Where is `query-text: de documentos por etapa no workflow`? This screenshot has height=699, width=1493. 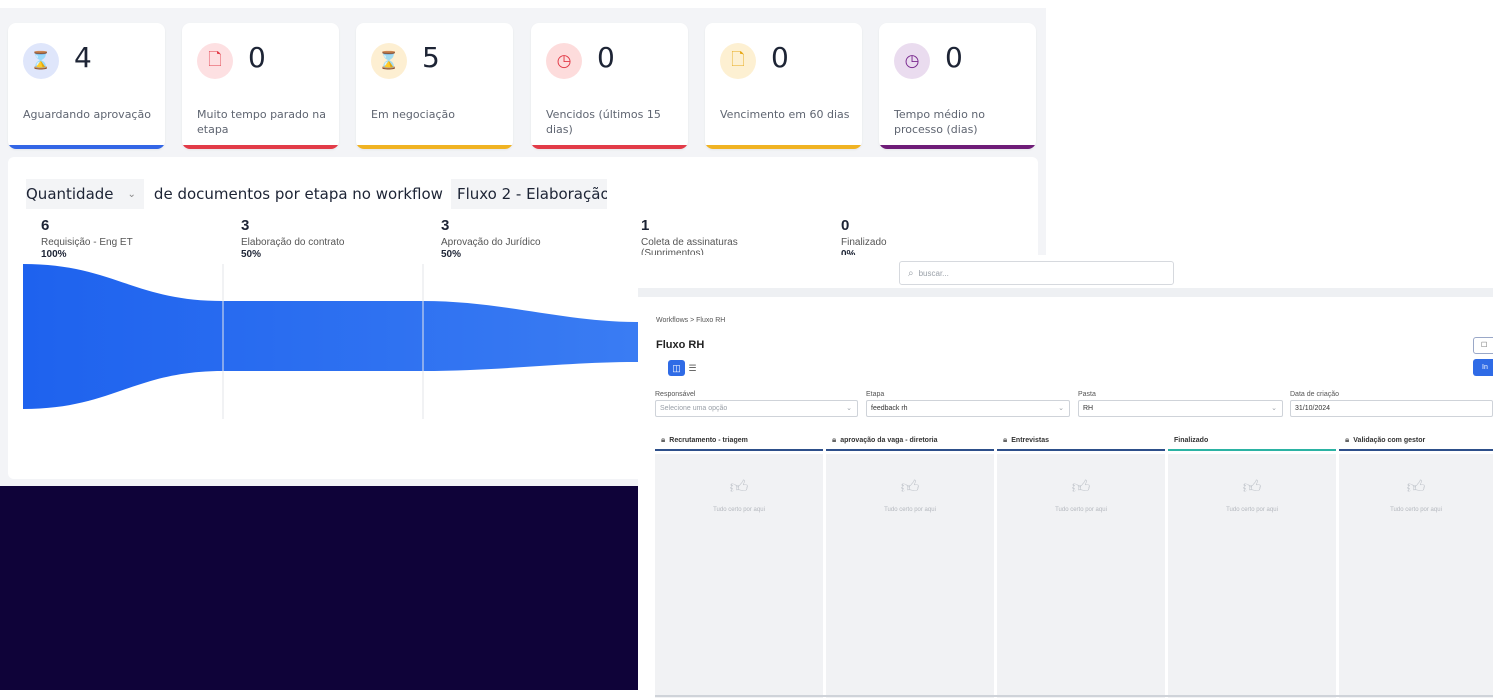 query-text: de documentos por etapa no workflow is located at coordinates (298, 194).